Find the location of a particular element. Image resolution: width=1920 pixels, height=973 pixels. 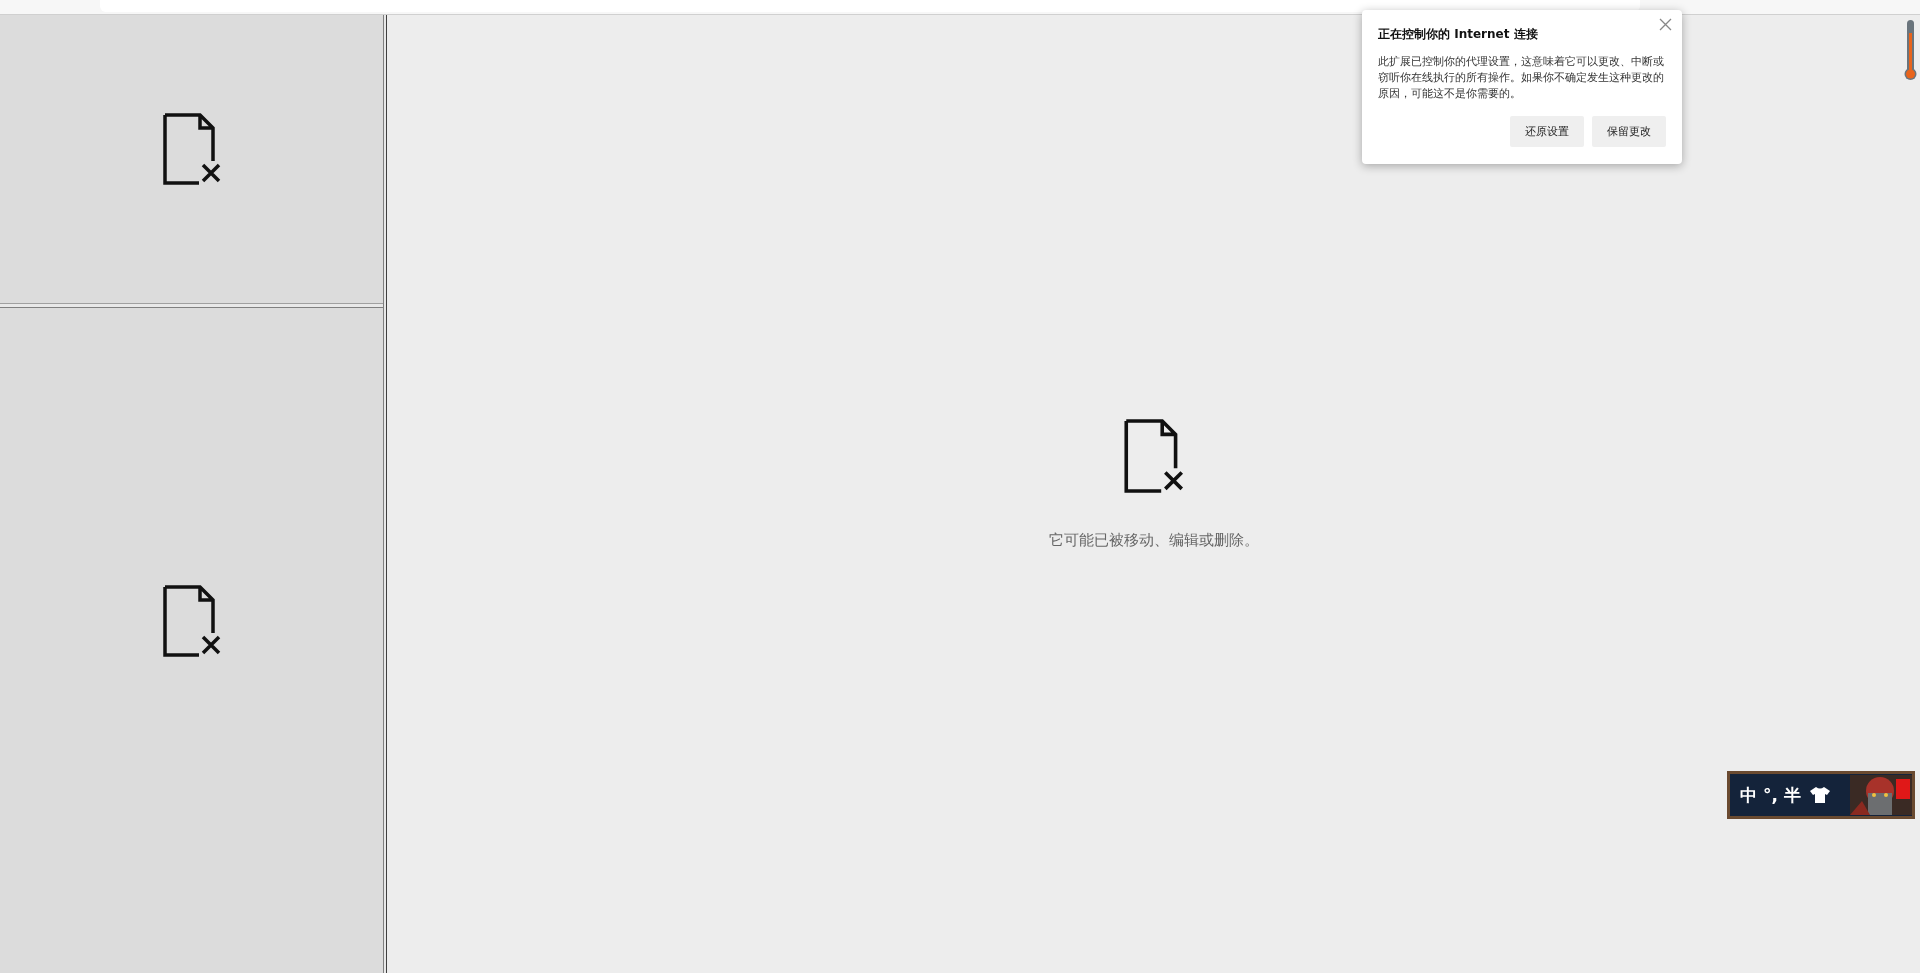

ime-mode: °, is located at coordinates (1770, 795).